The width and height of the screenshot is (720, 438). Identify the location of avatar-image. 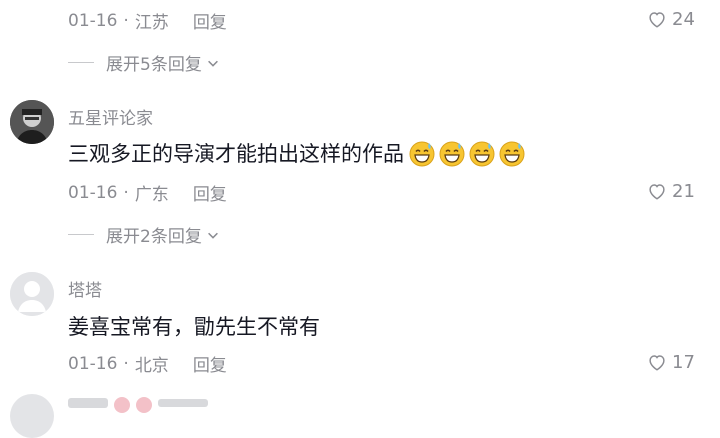
(32, 122).